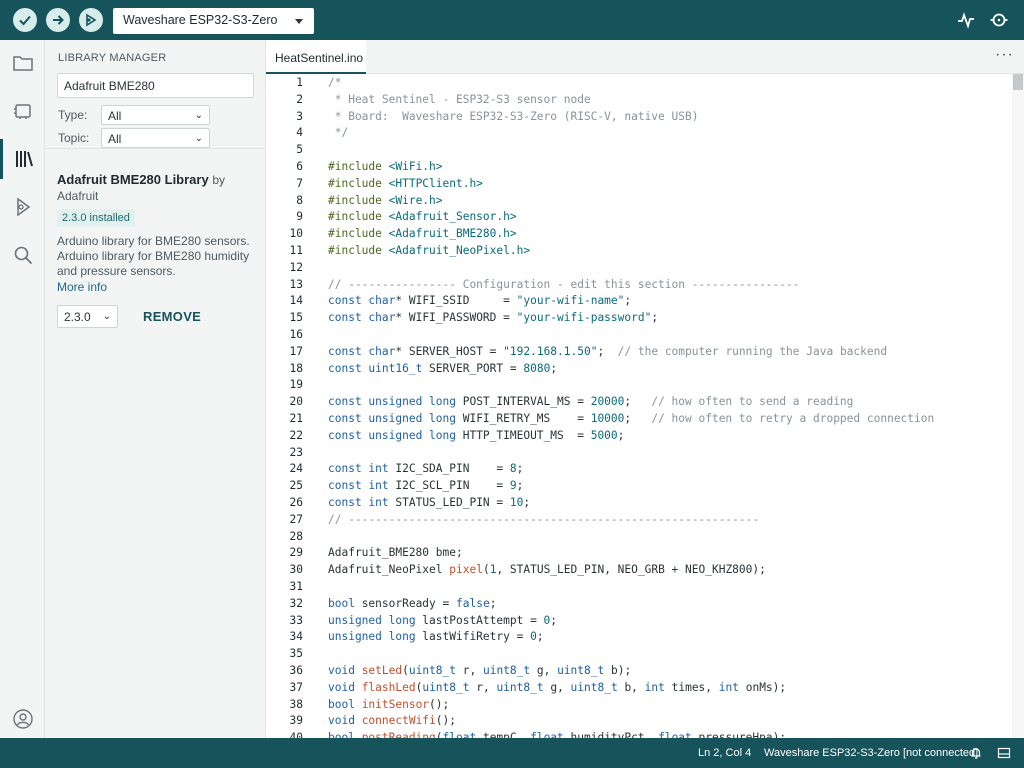  What do you see at coordinates (636, 200) in the screenshot?
I see `code-line: 8 #include <Wire.h>` at bounding box center [636, 200].